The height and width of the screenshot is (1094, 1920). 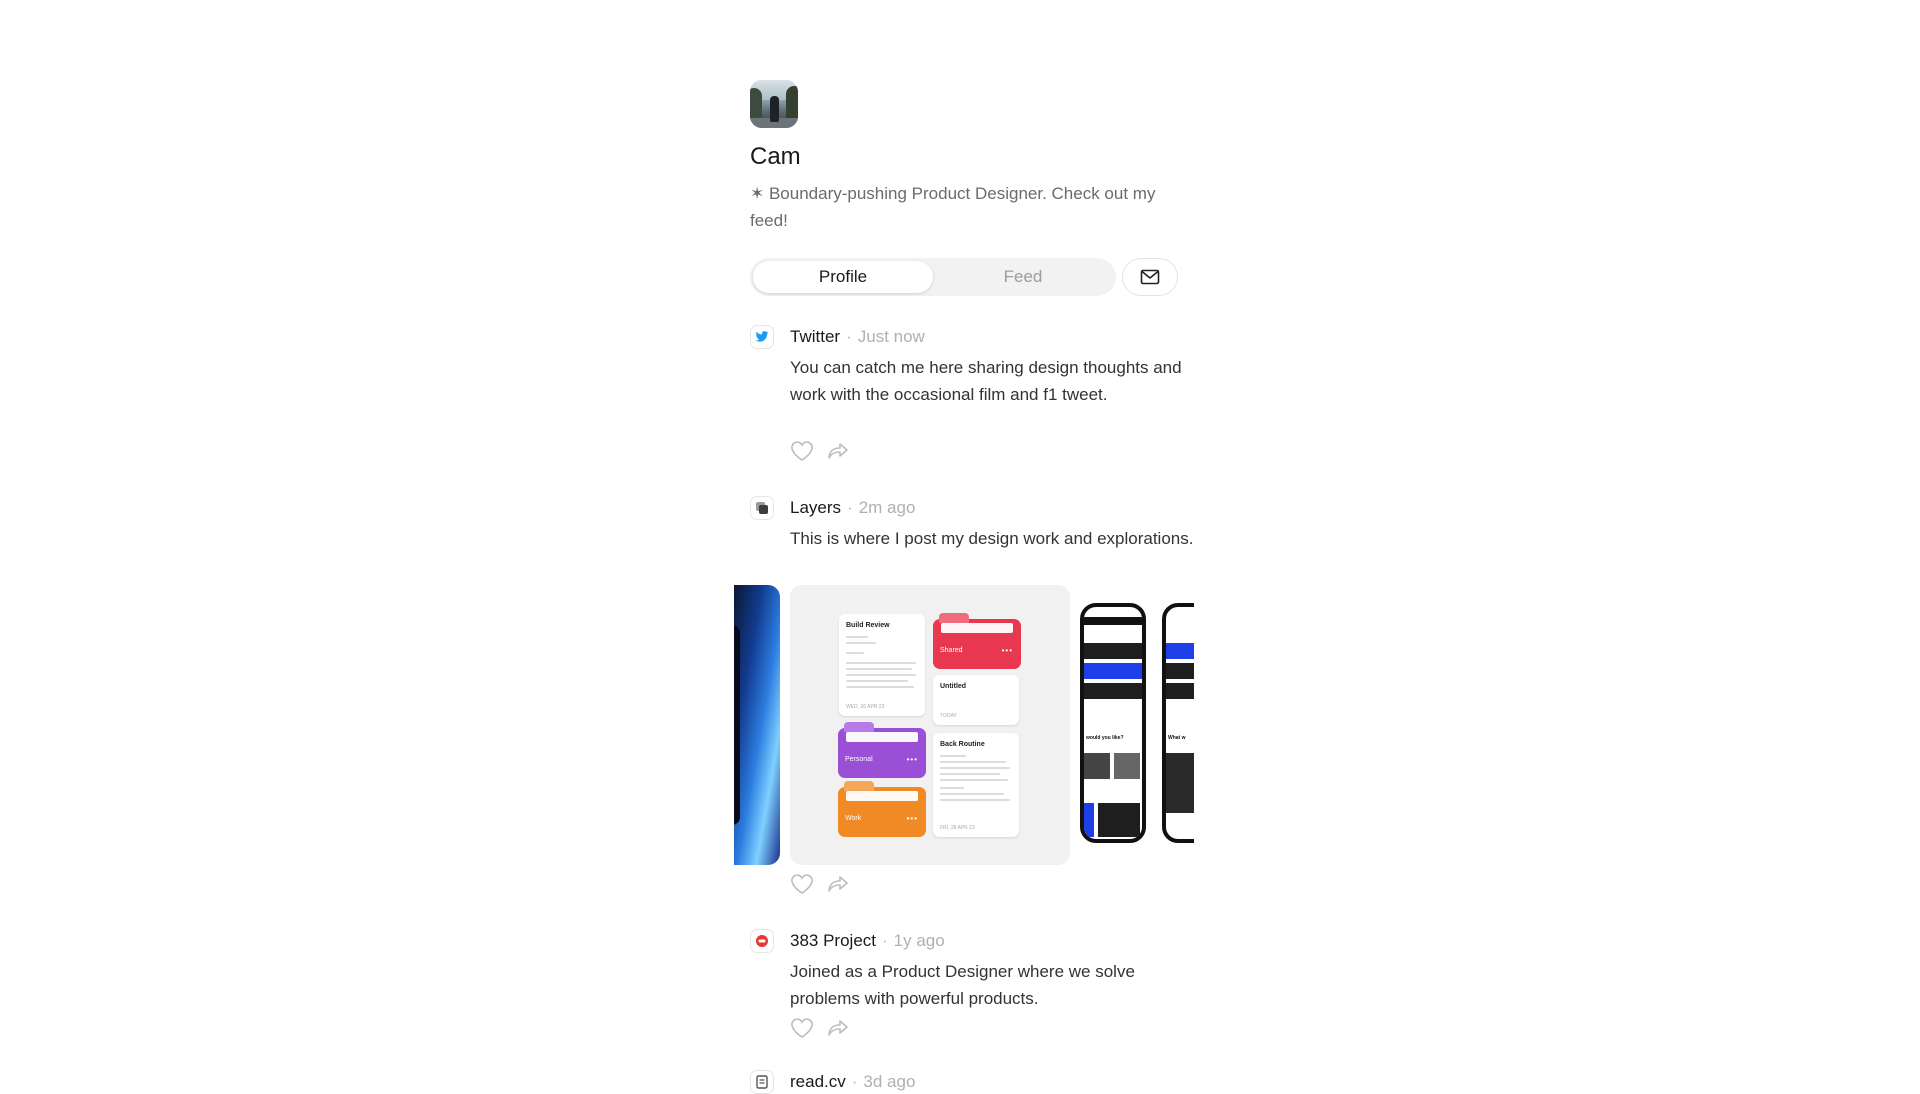 I want to click on note-card-title: Back Routine, so click(x=962, y=744).